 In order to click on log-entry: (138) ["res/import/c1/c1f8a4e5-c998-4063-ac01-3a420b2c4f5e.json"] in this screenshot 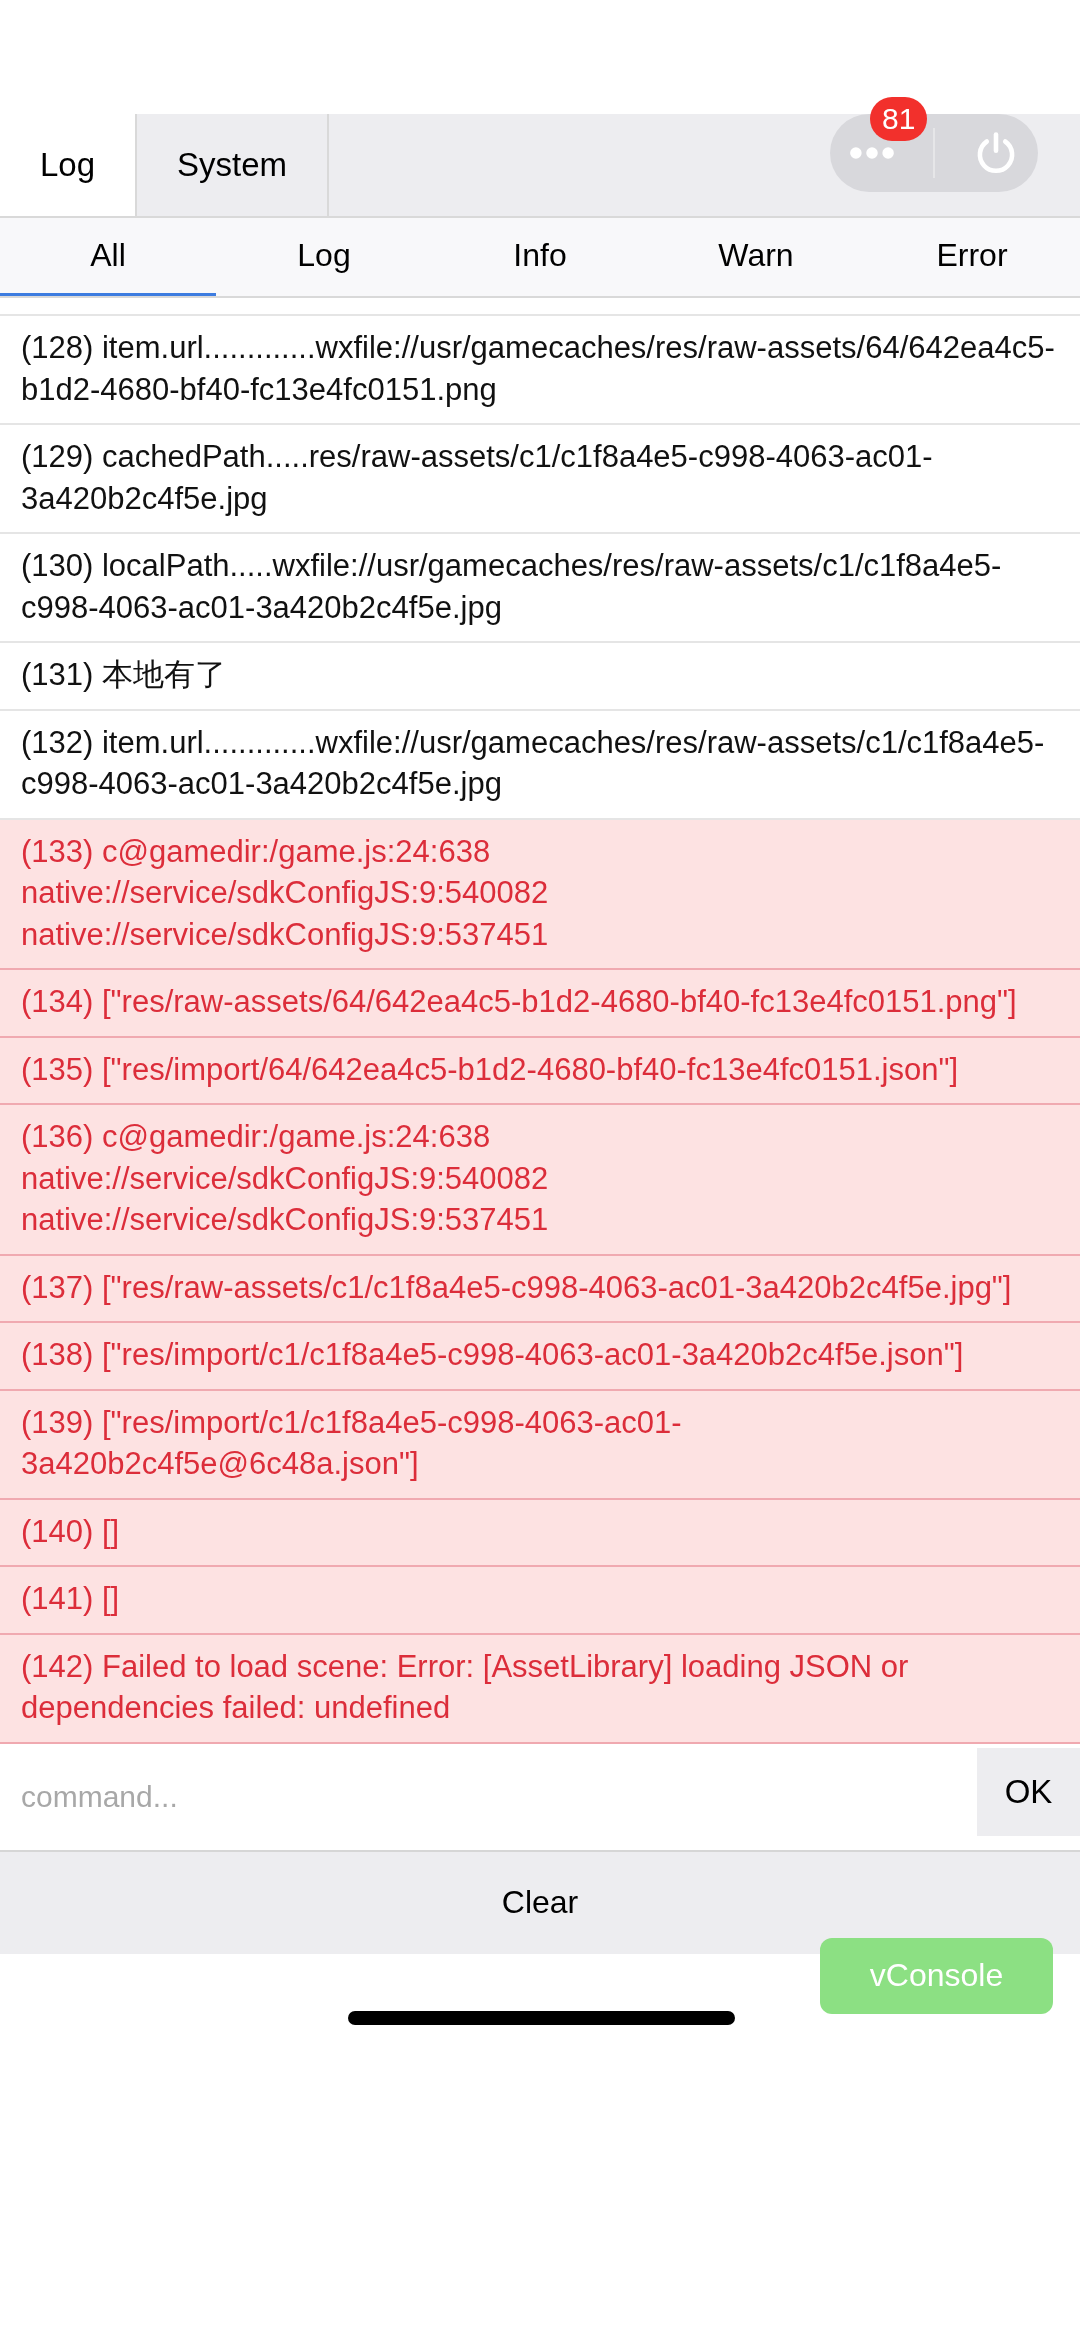, I will do `click(540, 1357)`.